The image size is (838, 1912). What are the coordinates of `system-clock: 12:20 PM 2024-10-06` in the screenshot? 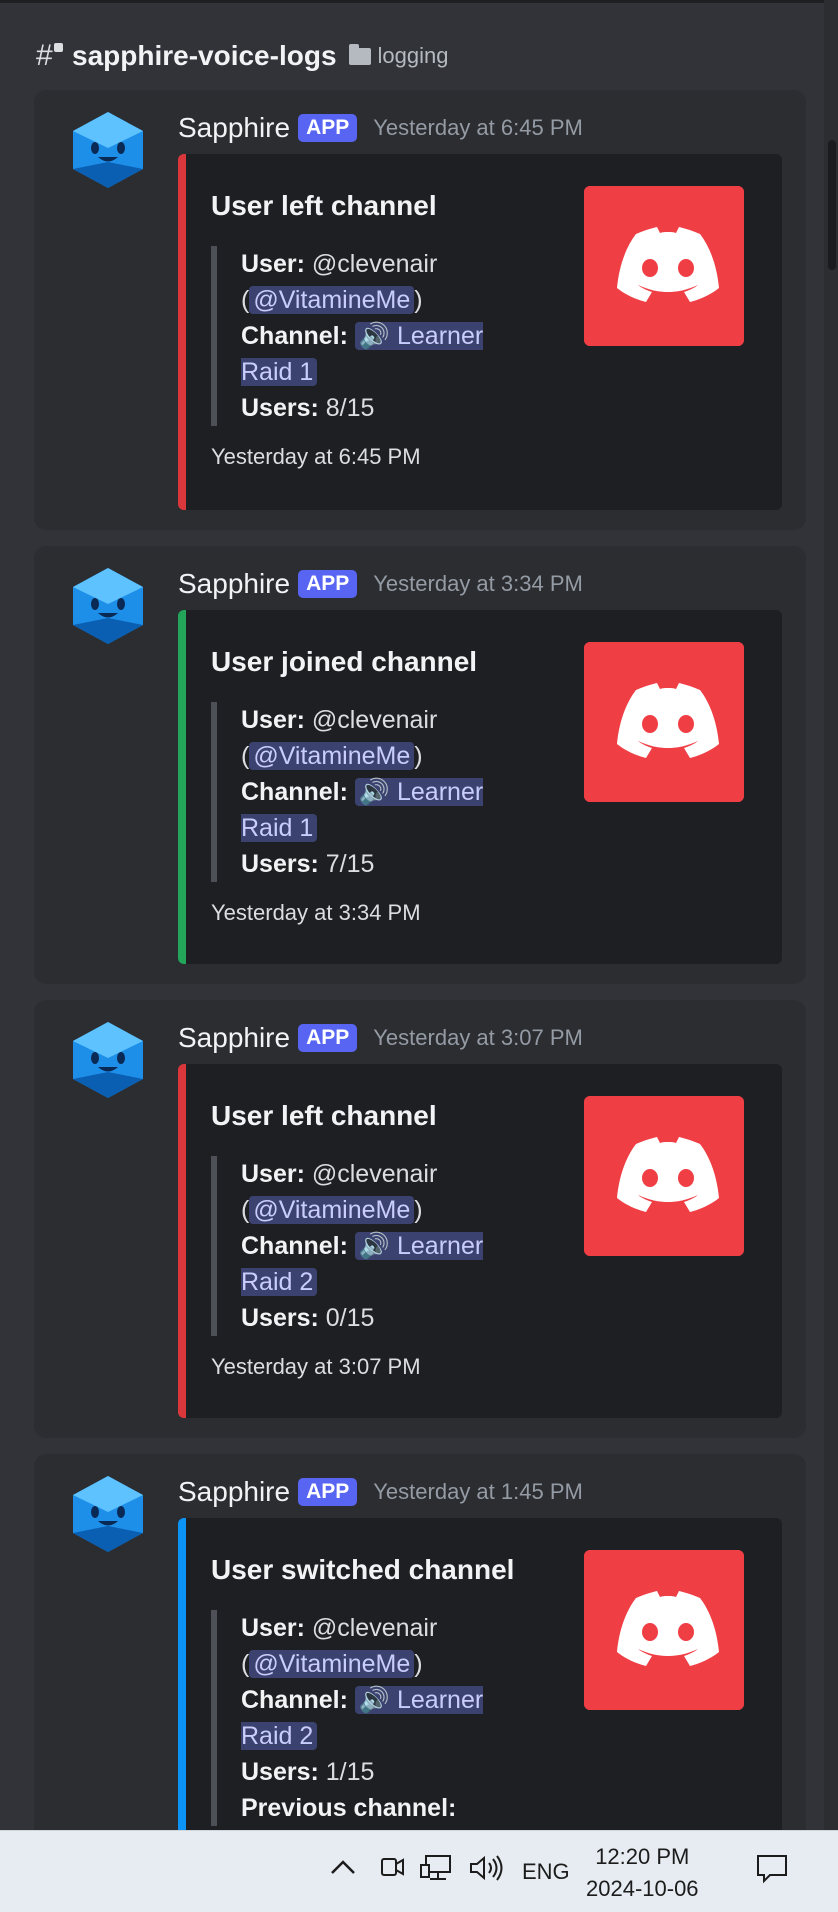 It's located at (642, 1873).